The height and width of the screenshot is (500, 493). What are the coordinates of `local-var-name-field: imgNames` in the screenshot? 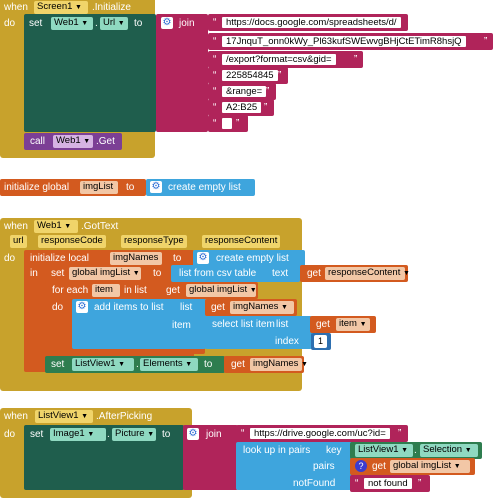 It's located at (136, 258).